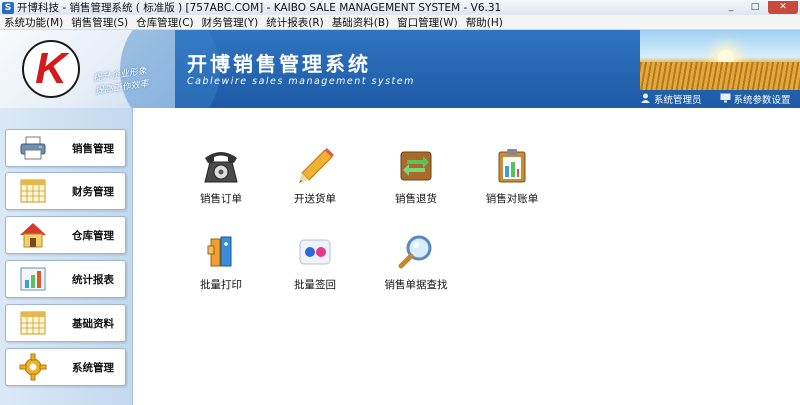 The width and height of the screenshot is (800, 405). What do you see at coordinates (33, 279) in the screenshot?
I see `bar-chart-icon` at bounding box center [33, 279].